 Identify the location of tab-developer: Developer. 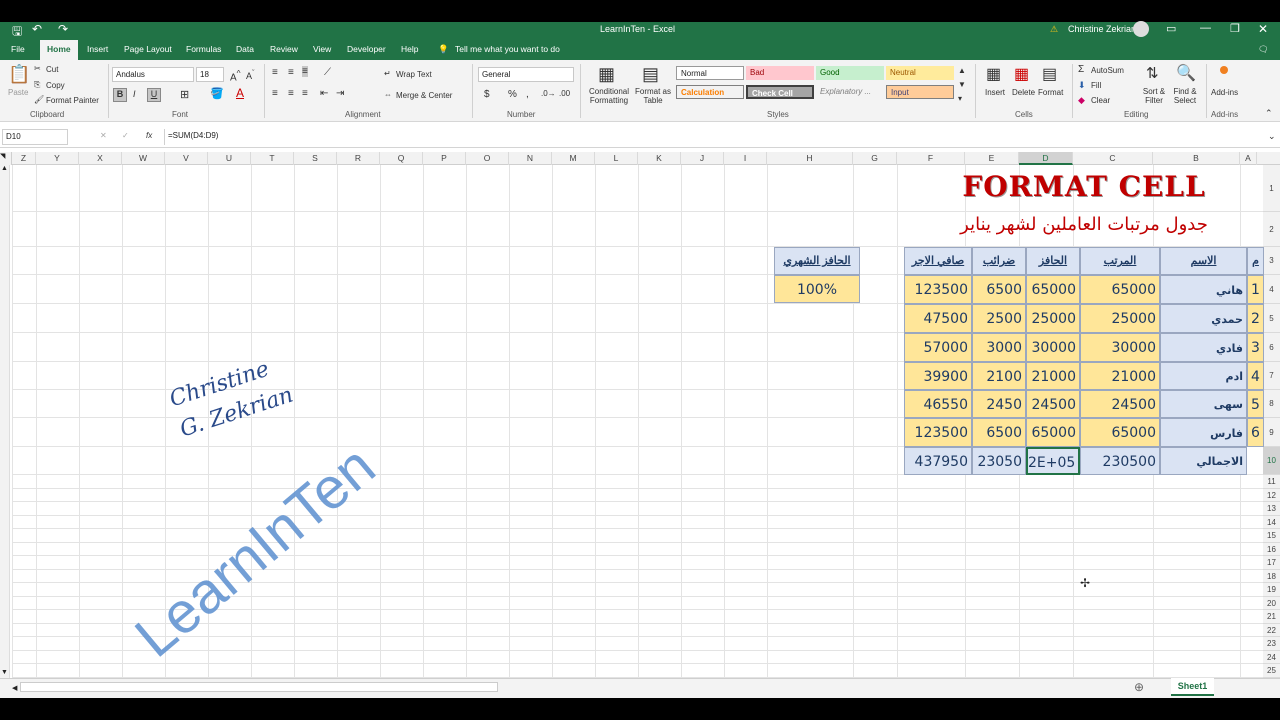
(366, 49).